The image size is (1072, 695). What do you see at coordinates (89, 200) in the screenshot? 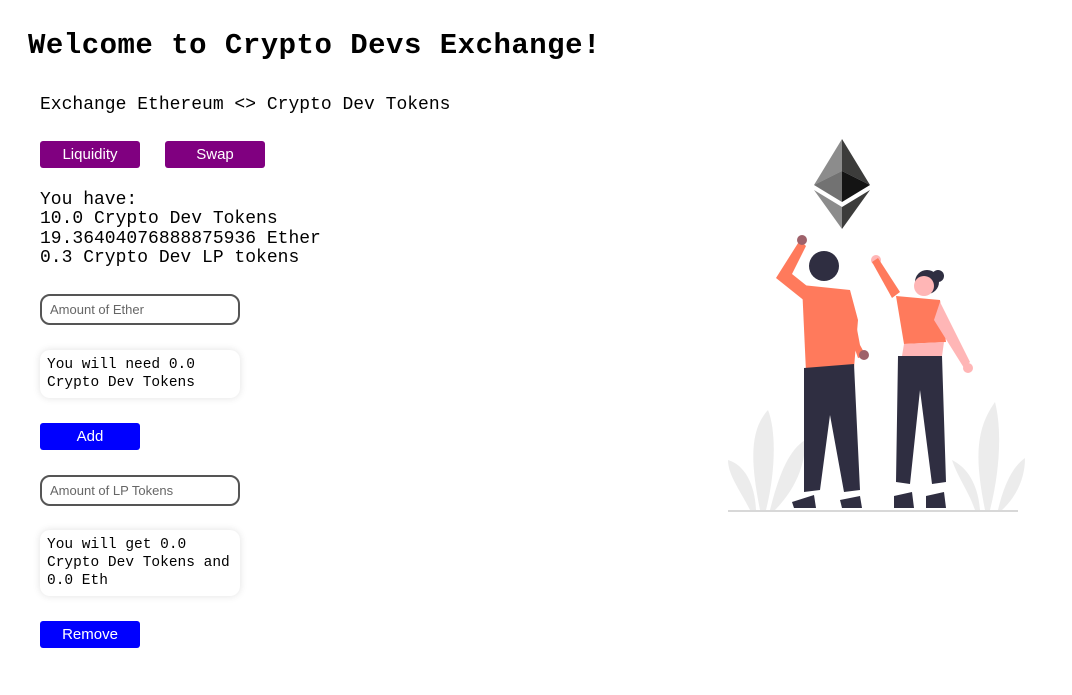
I see `balances-heading: You have:` at bounding box center [89, 200].